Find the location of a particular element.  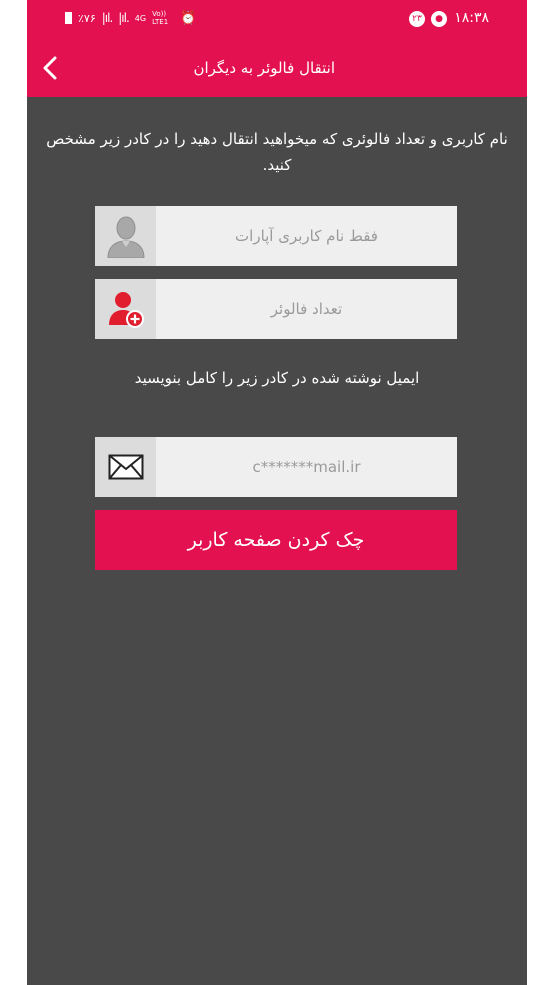

status-time: ۱۸:۳۸ is located at coordinates (471, 18).